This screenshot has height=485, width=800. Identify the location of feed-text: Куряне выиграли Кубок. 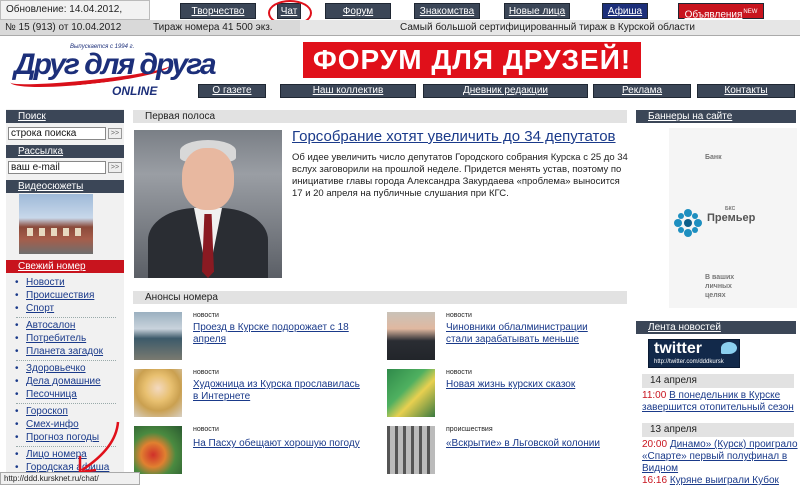
(724, 480).